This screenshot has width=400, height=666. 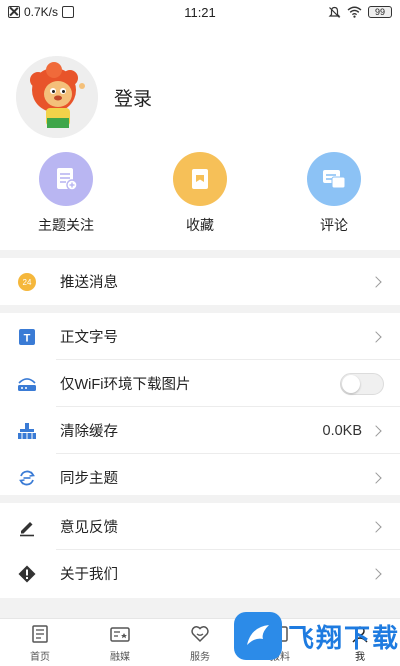 I want to click on menu-row-about-us: 关于我们, so click(x=200, y=573).